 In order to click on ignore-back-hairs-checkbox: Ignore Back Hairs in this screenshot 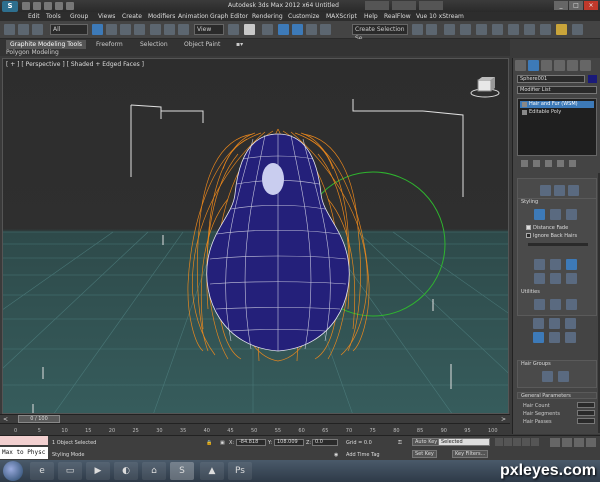, I will do `click(551, 236)`.